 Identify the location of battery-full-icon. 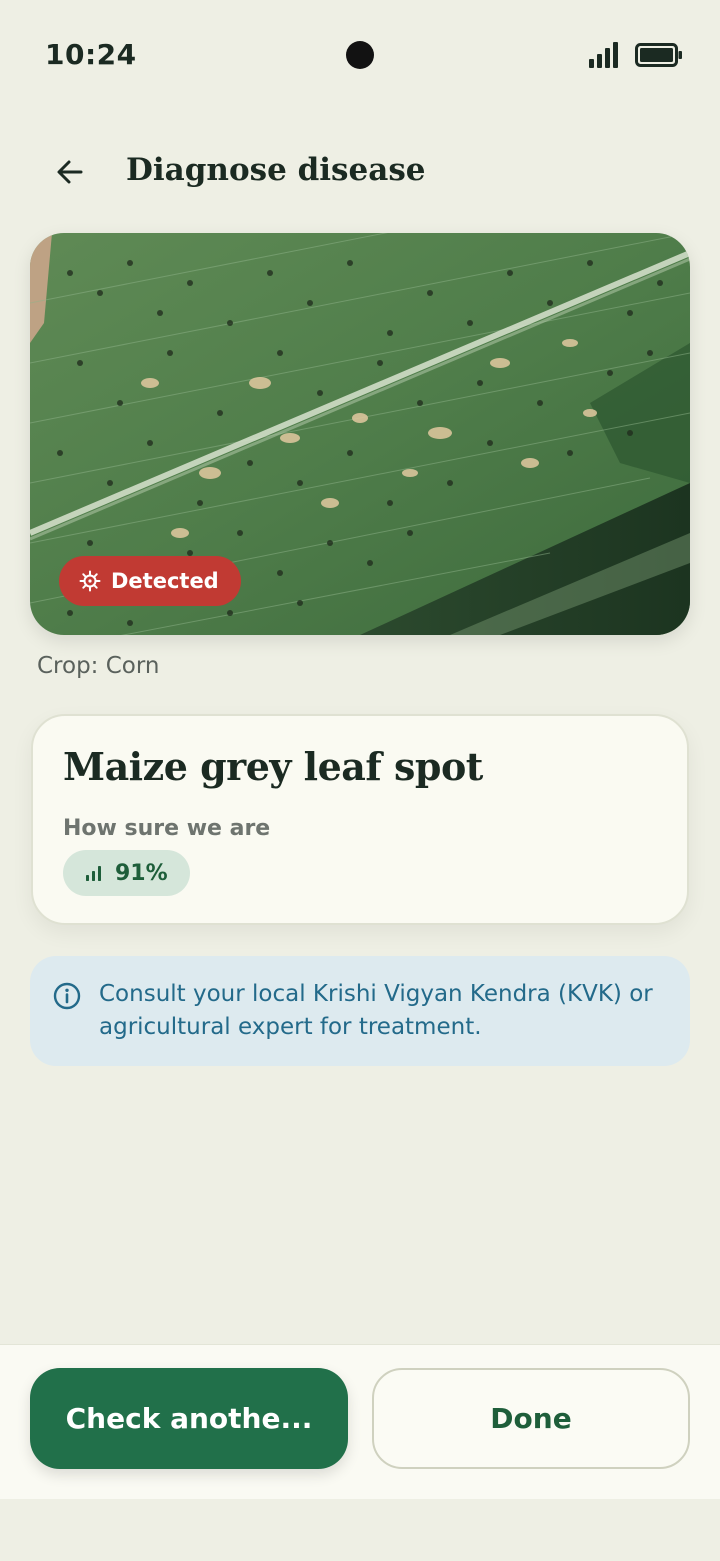
(658, 55).